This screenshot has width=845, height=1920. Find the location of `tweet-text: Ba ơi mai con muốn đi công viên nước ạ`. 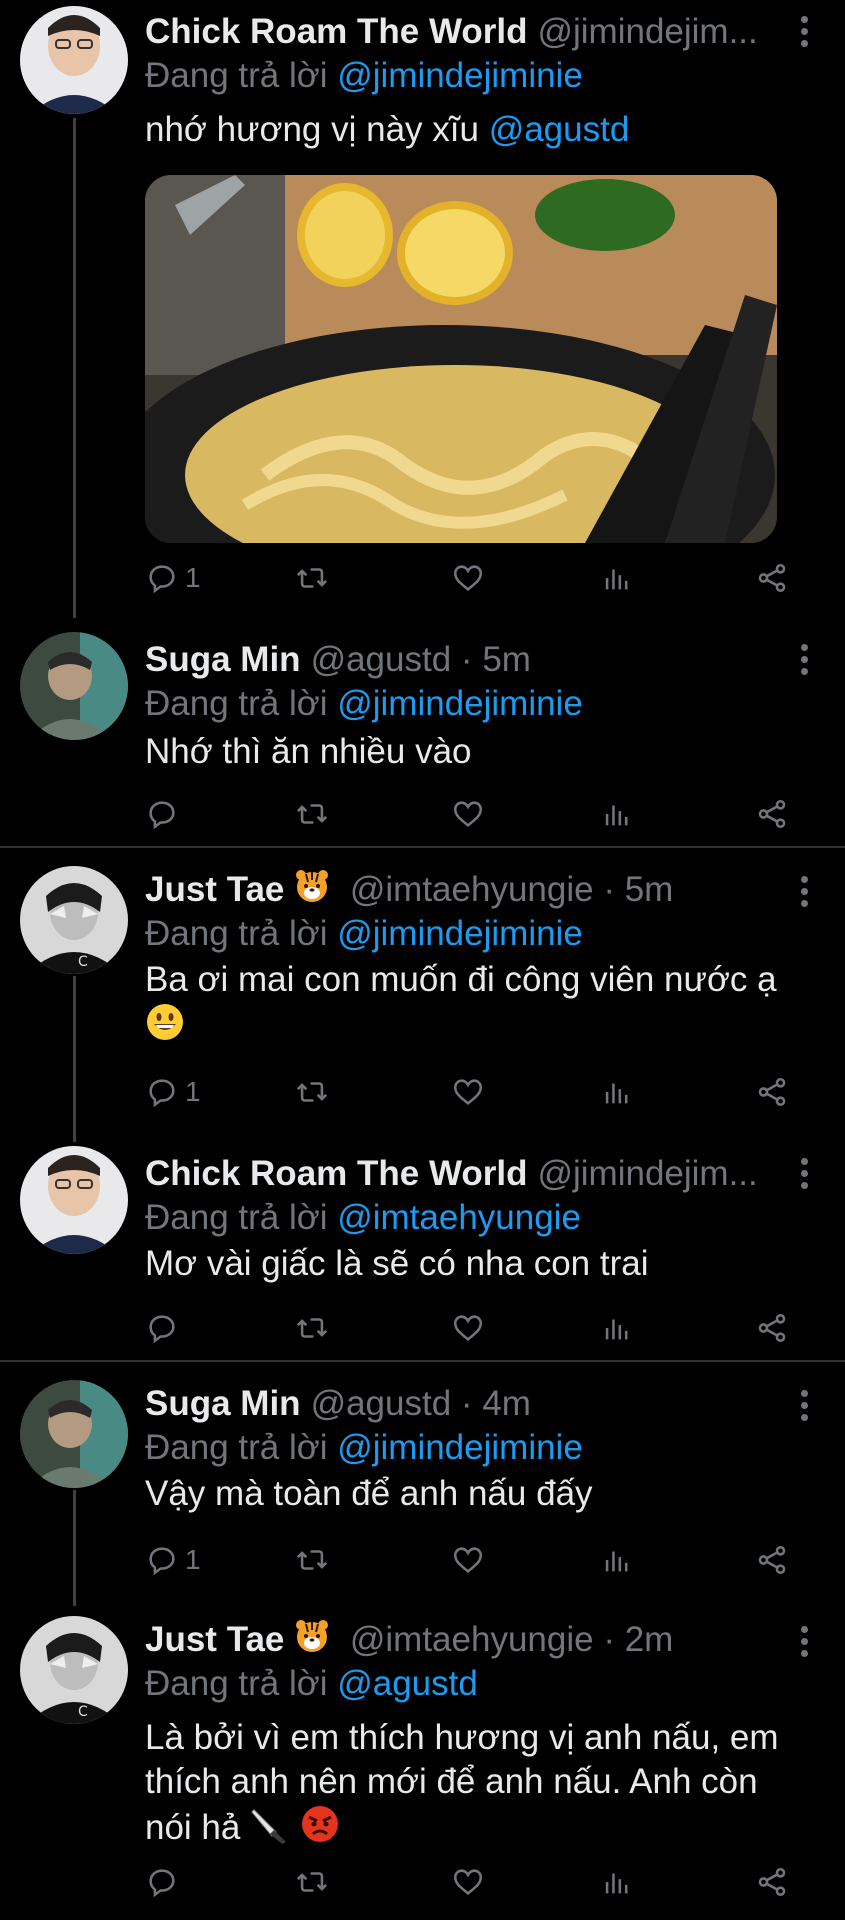

tweet-text: Ba ơi mai con muốn đi công viên nước ạ is located at coordinates (480, 1005).